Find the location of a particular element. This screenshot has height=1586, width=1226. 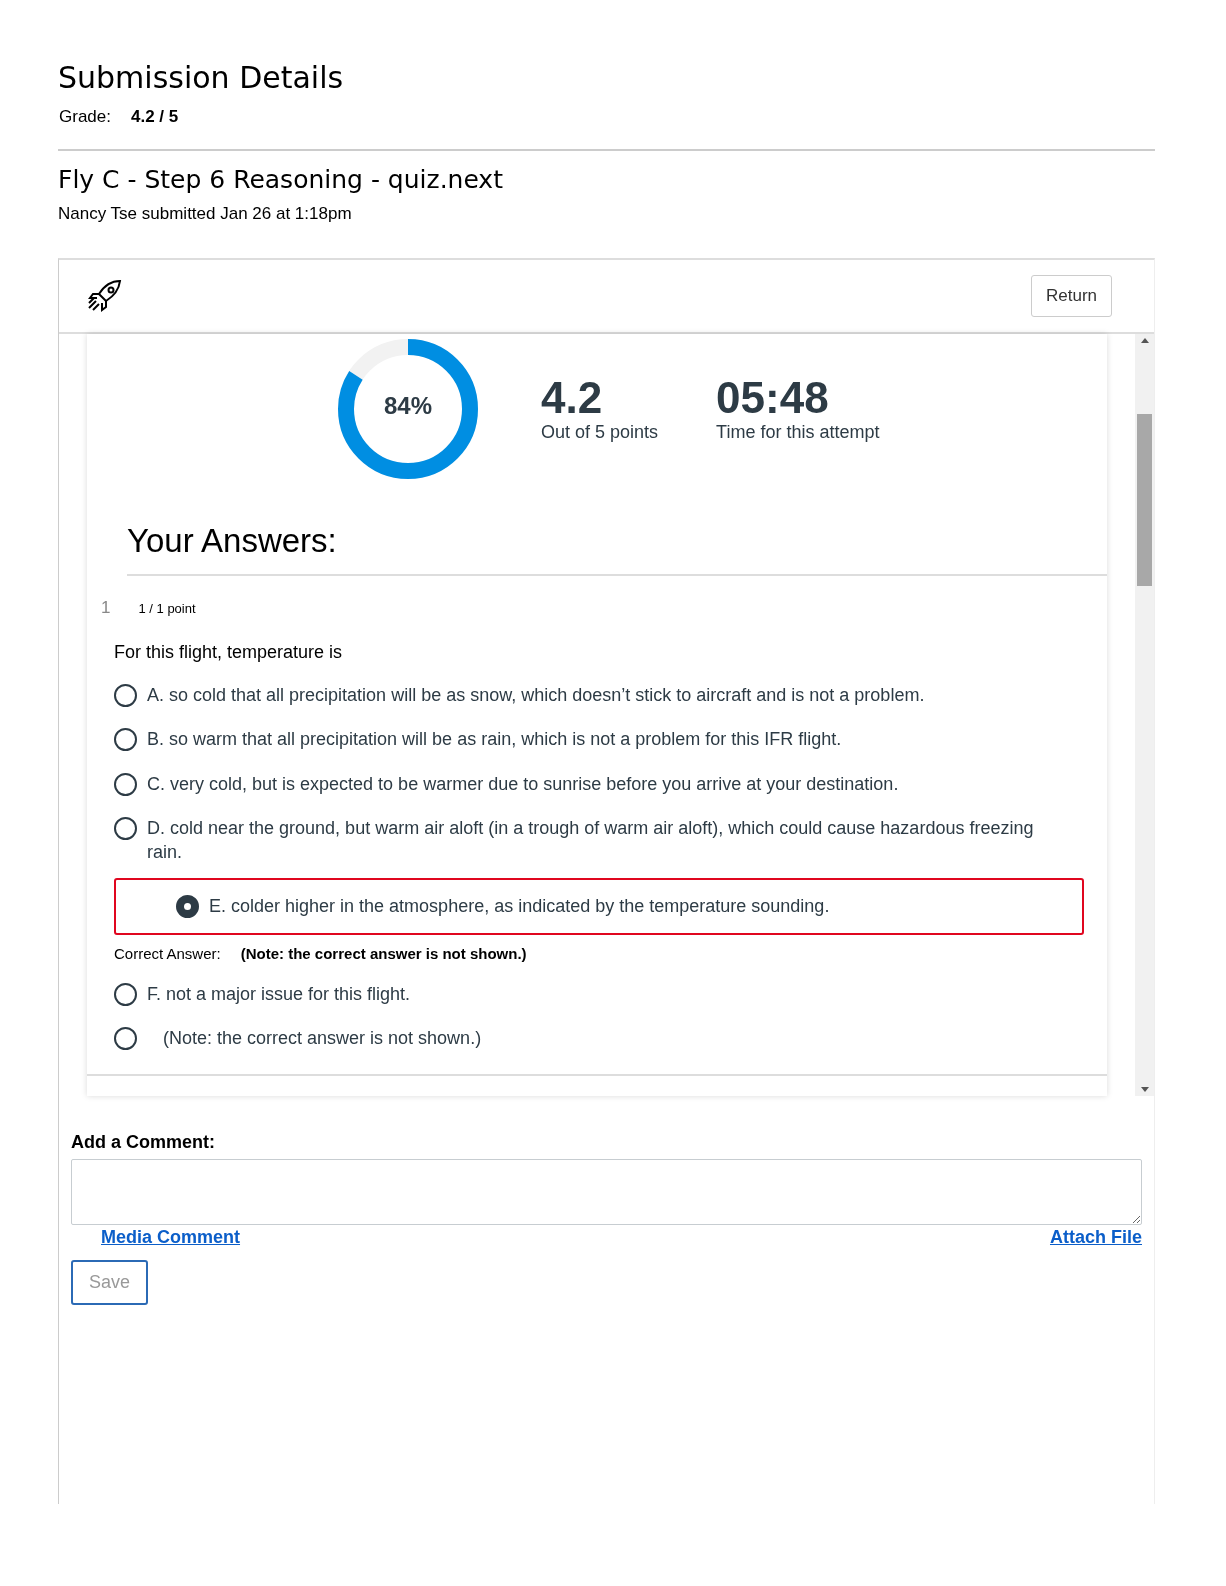

rocket-icon is located at coordinates (105, 296).